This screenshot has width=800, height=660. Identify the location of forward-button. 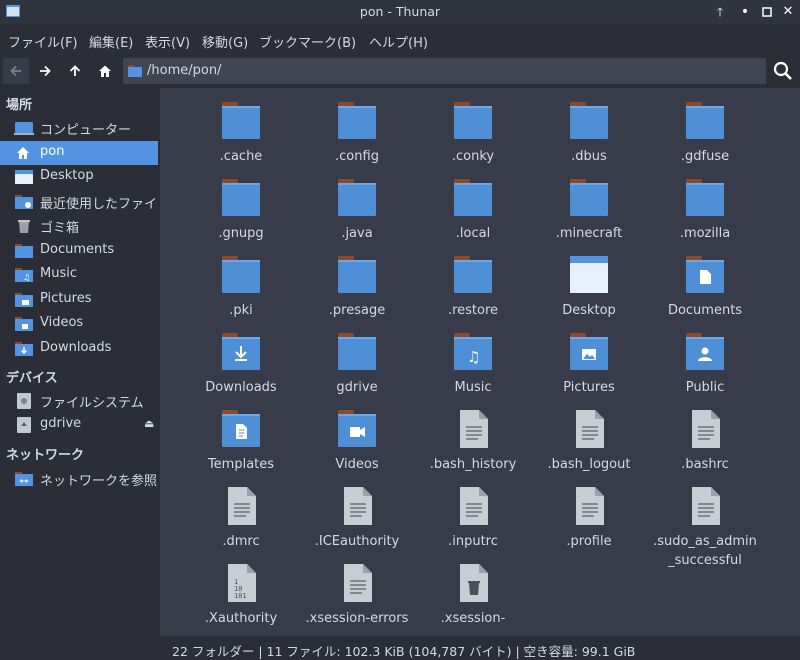
(45, 71).